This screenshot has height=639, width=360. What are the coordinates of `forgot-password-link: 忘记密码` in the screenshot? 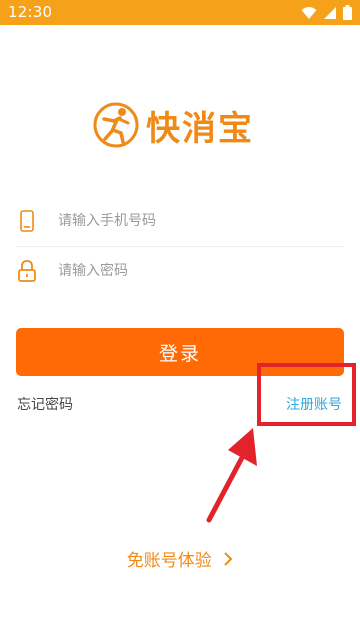 It's located at (45, 404).